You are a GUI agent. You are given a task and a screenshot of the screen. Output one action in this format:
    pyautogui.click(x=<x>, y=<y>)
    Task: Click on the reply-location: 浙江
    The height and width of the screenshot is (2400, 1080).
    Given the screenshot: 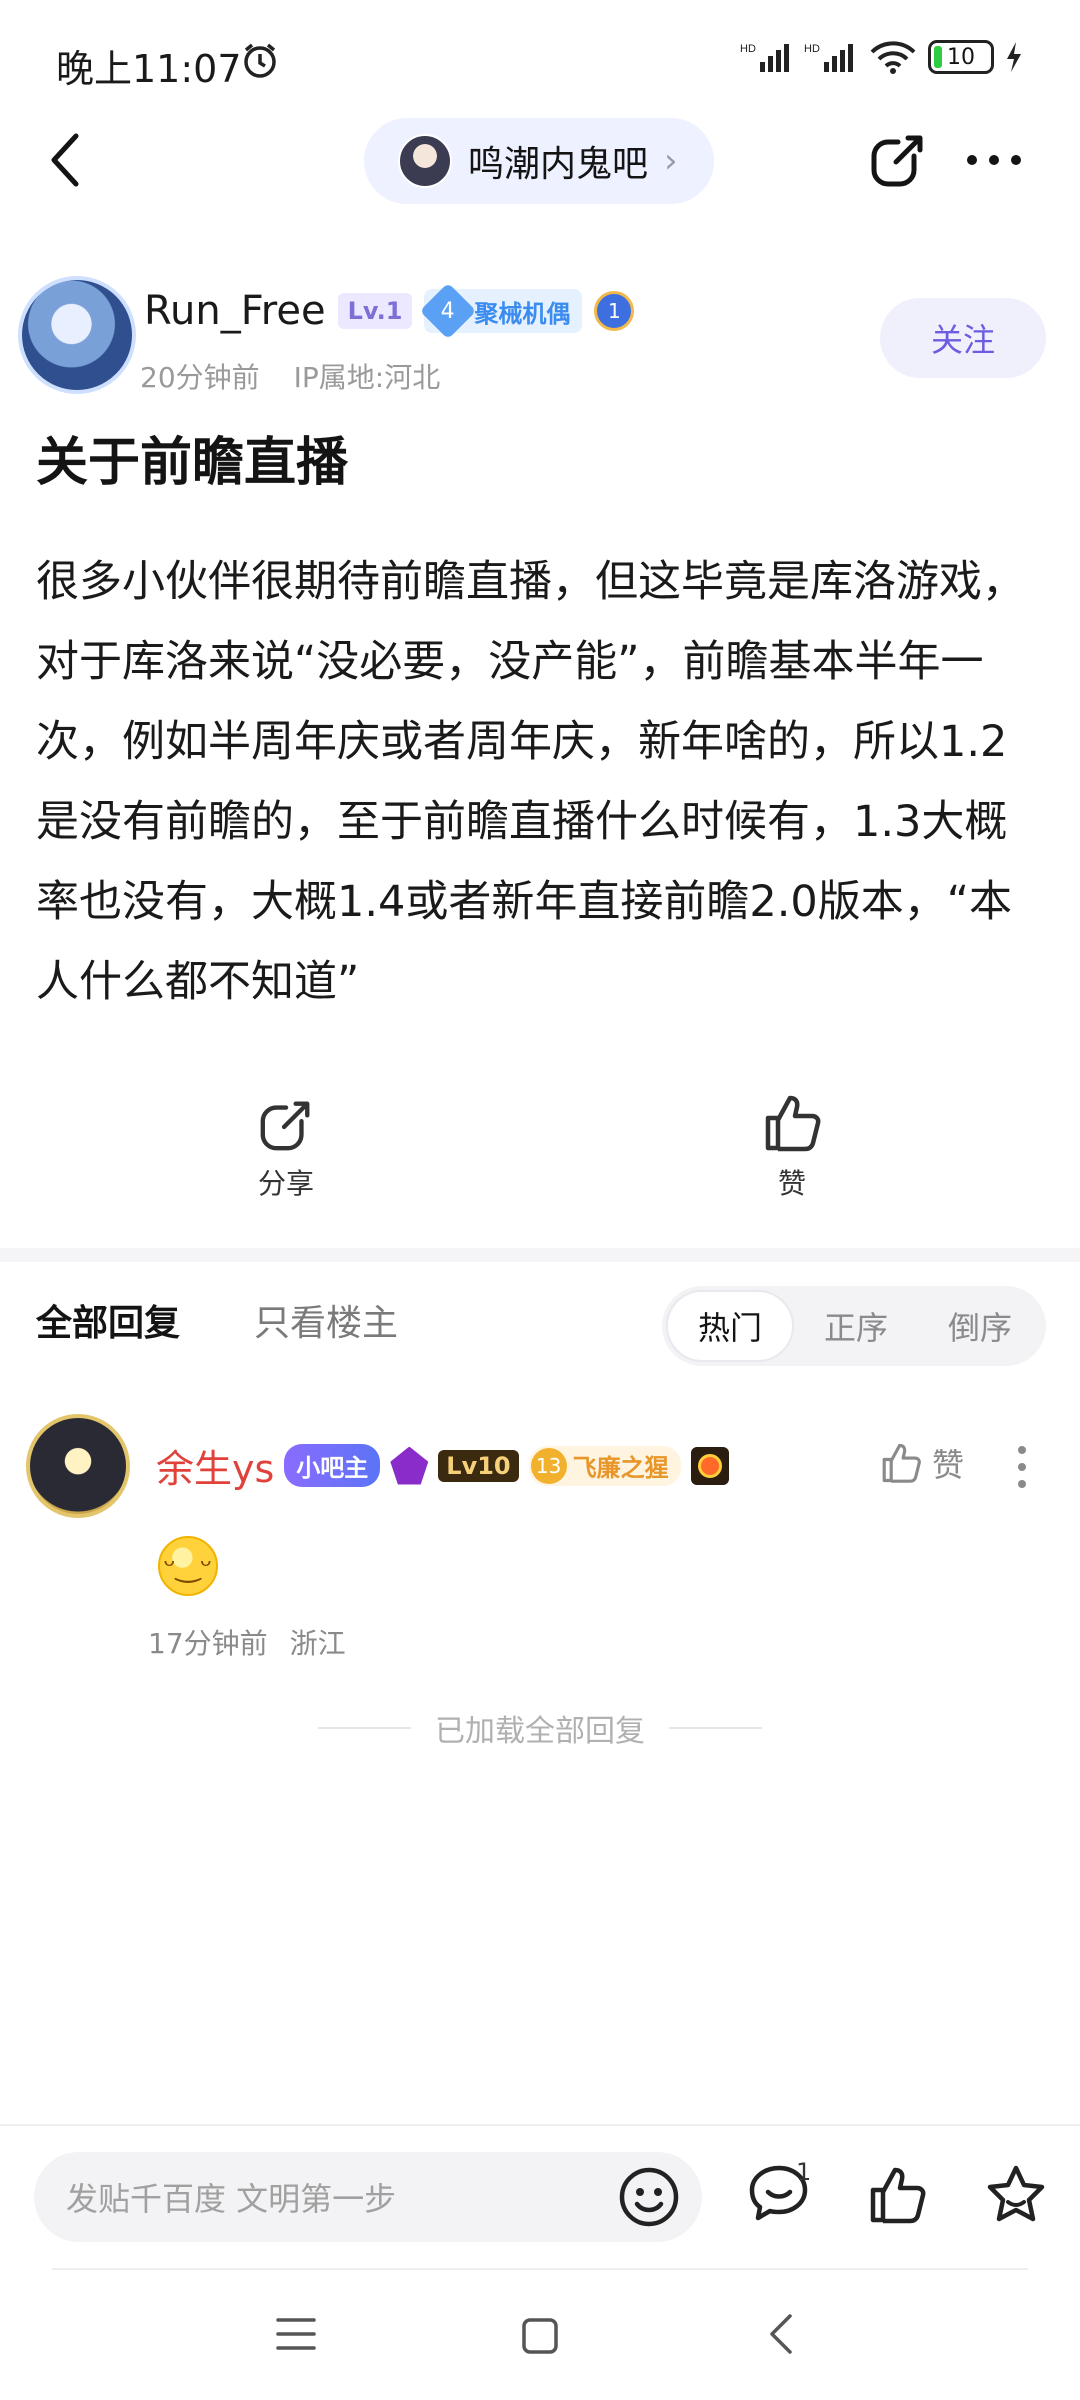 What is the action you would take?
    pyautogui.click(x=317, y=1643)
    